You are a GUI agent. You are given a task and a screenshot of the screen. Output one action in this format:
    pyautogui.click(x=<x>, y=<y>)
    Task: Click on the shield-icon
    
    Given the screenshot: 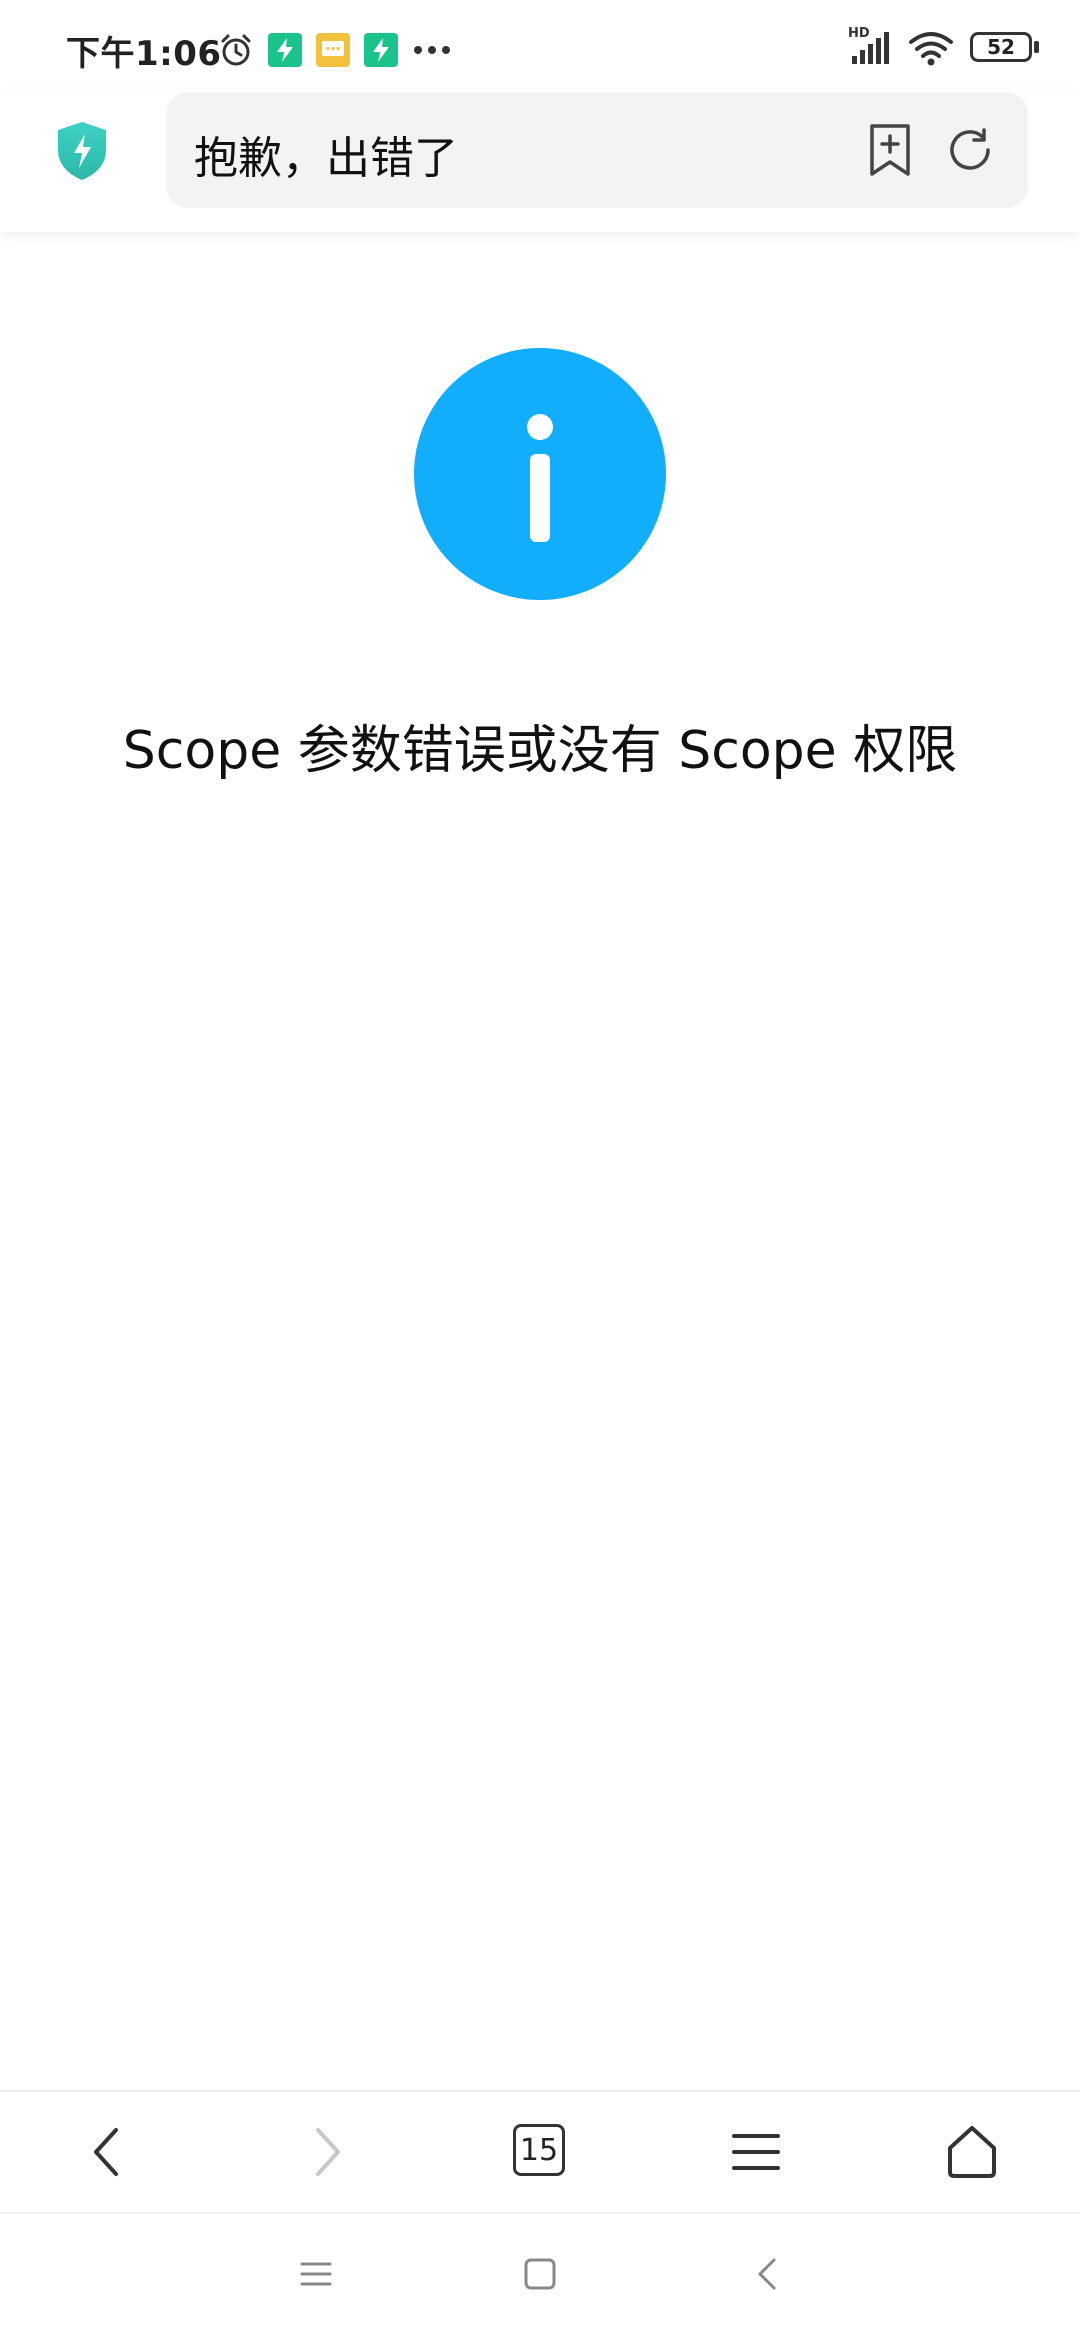 What is the action you would take?
    pyautogui.click(x=82, y=151)
    